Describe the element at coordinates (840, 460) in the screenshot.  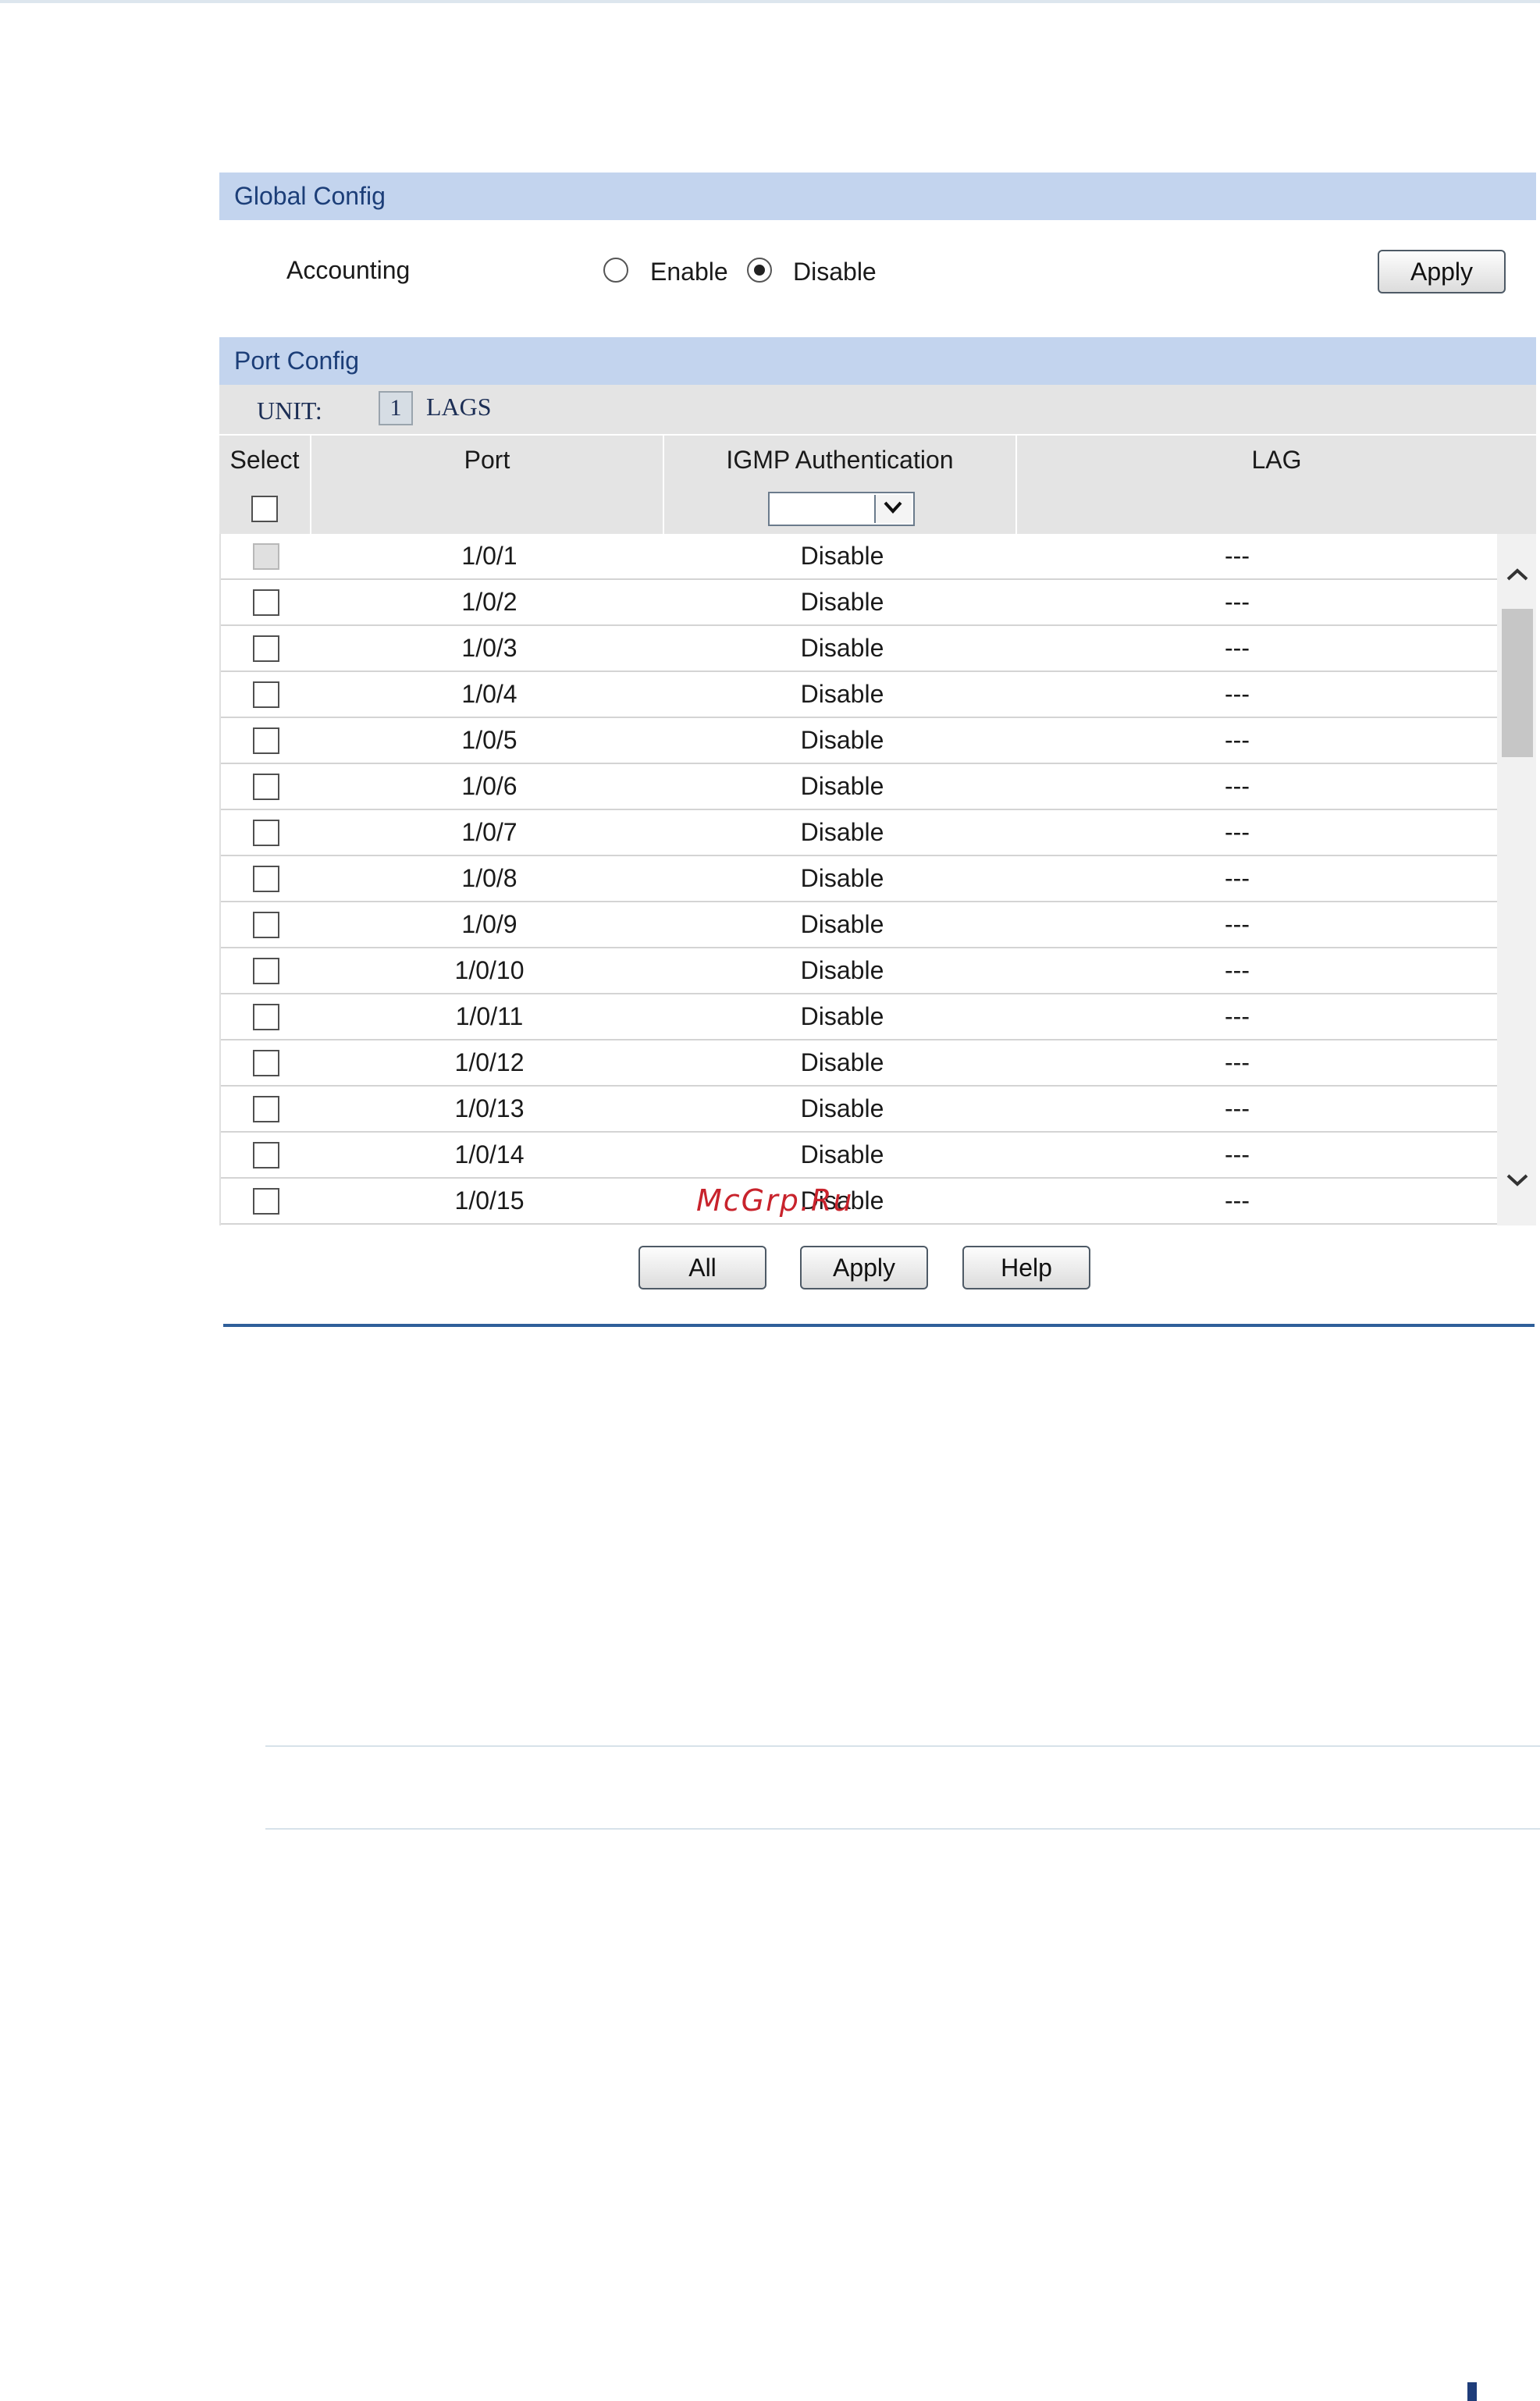
I see `igmp-column-header: IGMP Authentication` at that location.